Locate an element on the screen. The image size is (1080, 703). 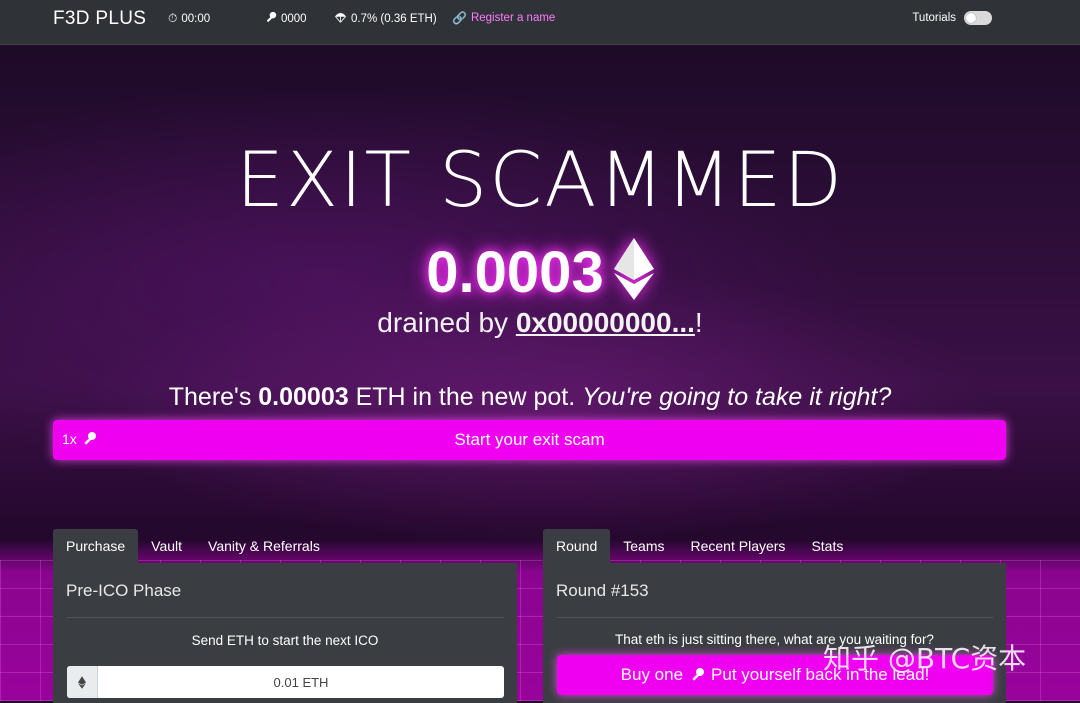
panel-subtitle: Send ETH to start the next ICO is located at coordinates (285, 640).